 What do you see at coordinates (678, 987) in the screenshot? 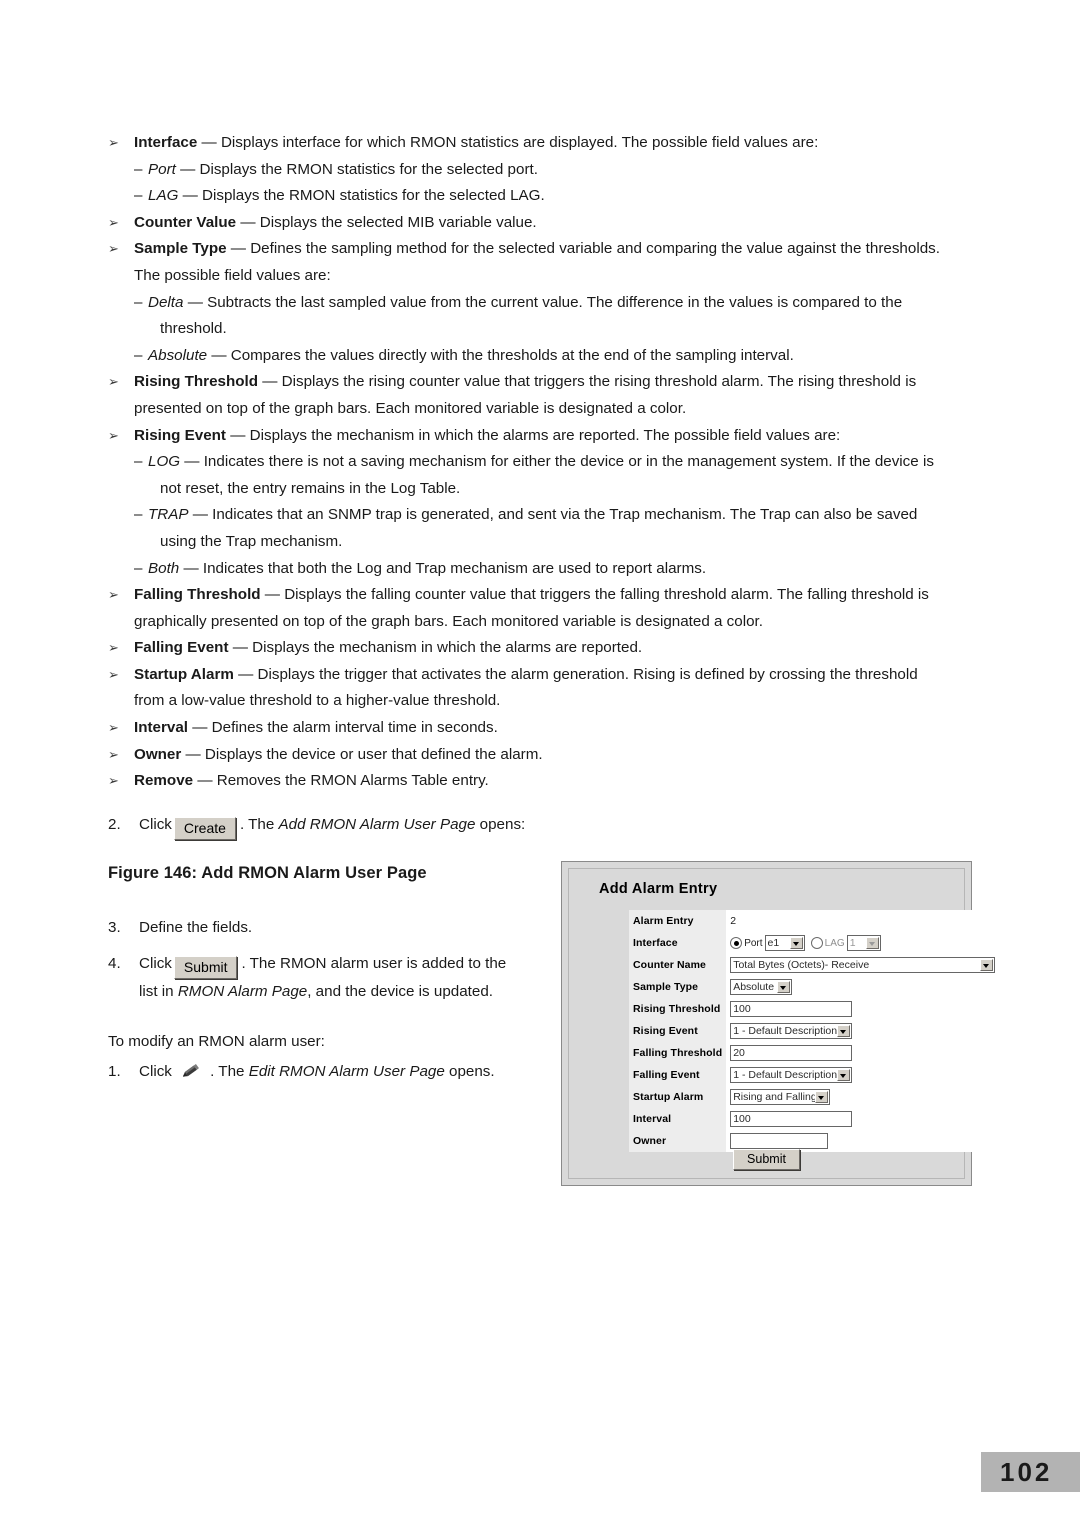
I see `field-label: Sample Type` at bounding box center [678, 987].